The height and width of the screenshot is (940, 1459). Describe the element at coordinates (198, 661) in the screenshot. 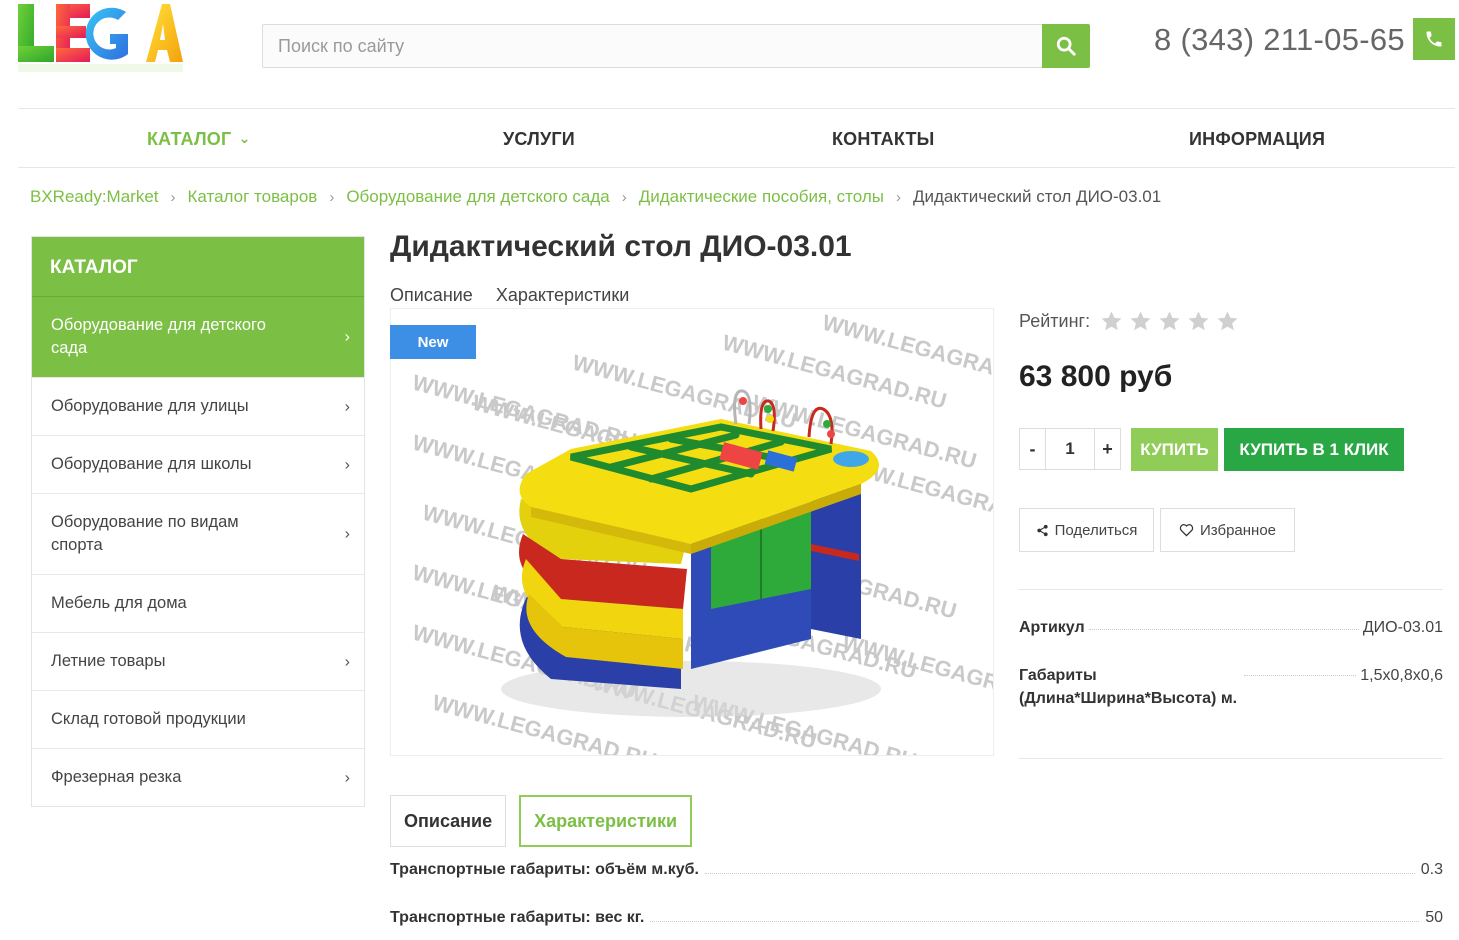

I see `sidebar-item-summer: Летние товары ›` at that location.